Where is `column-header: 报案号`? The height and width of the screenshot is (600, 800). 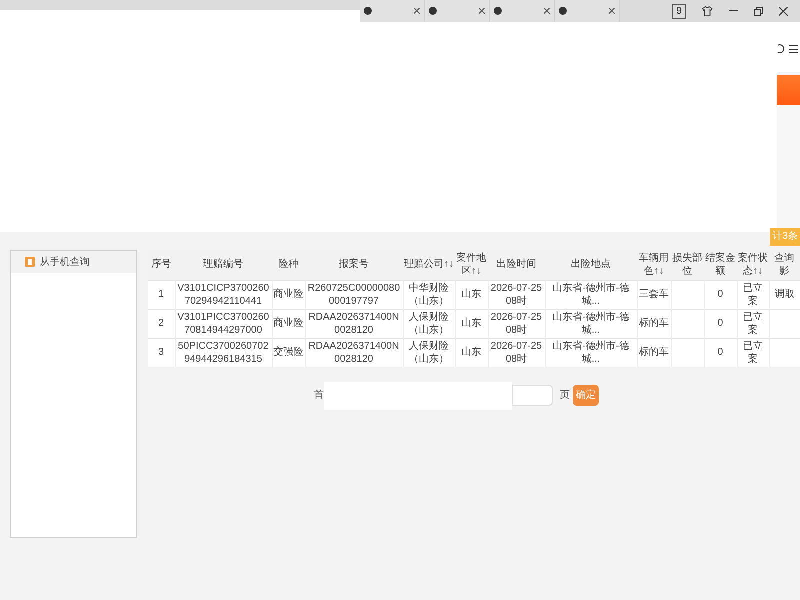 column-header: 报案号 is located at coordinates (354, 265).